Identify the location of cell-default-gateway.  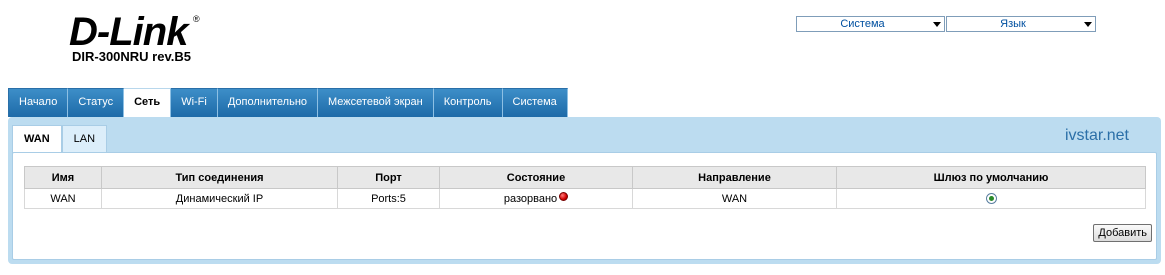
(991, 198).